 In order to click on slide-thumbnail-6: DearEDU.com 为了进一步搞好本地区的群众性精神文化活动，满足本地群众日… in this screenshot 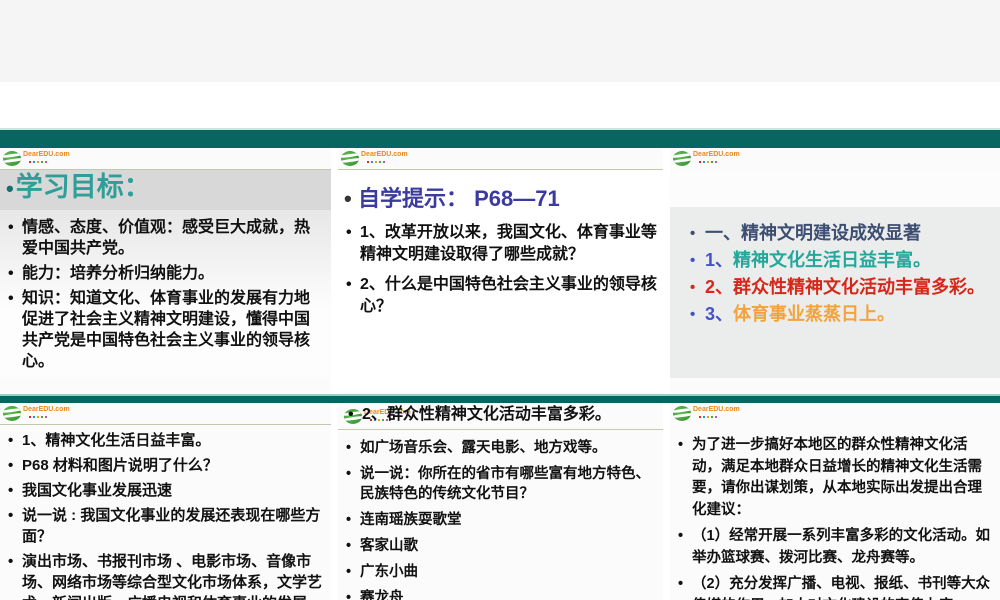, I will do `click(835, 501)`.